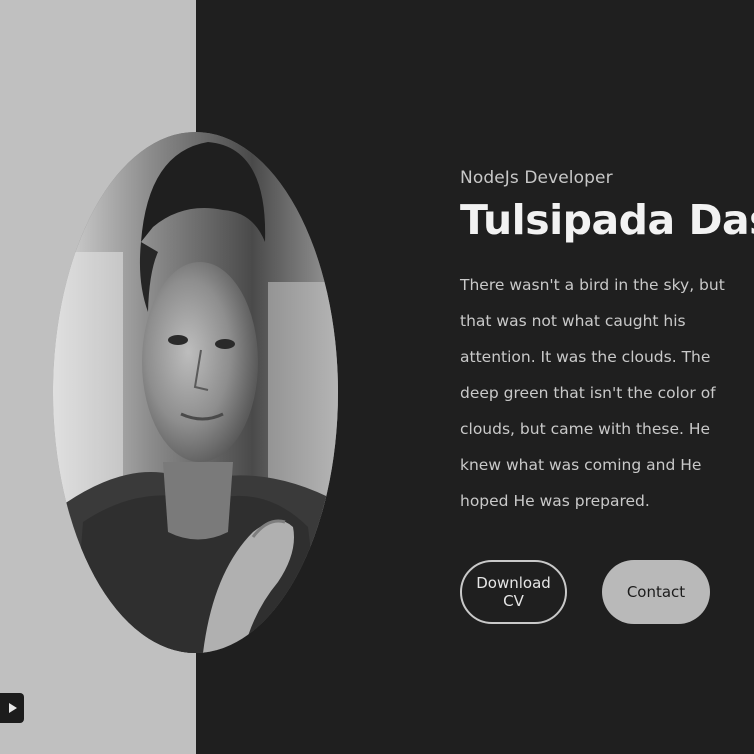 The height and width of the screenshot is (754, 754). Describe the element at coordinates (536, 178) in the screenshot. I see `job-title: NodeJs Developer` at that location.